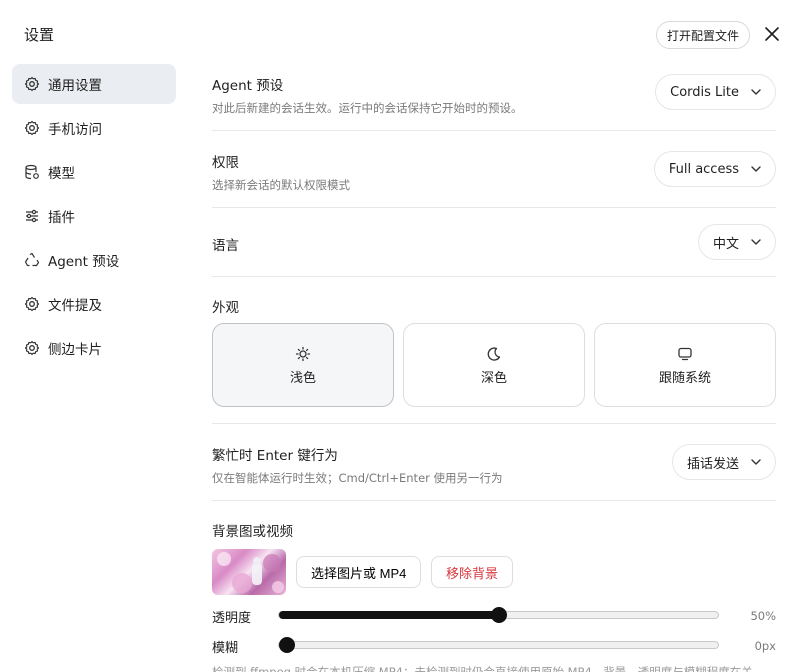  Describe the element at coordinates (84, 262) in the screenshot. I see `sidebar-item-label: Agent 预设` at that location.